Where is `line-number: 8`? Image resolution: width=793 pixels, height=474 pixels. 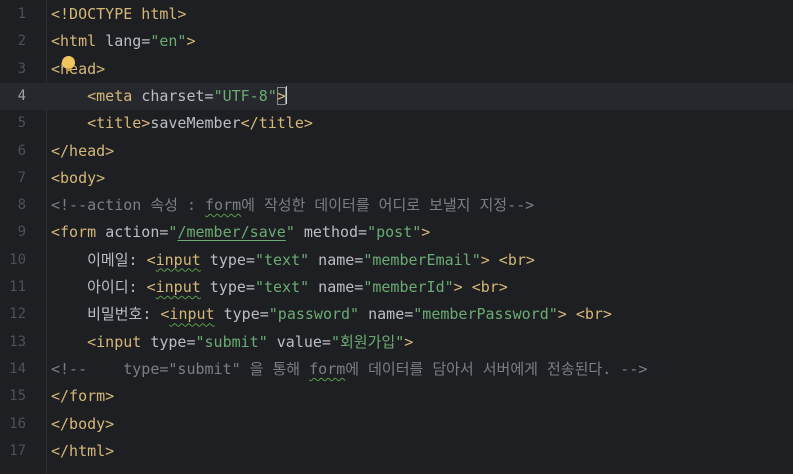
line-number: 8 is located at coordinates (21, 205).